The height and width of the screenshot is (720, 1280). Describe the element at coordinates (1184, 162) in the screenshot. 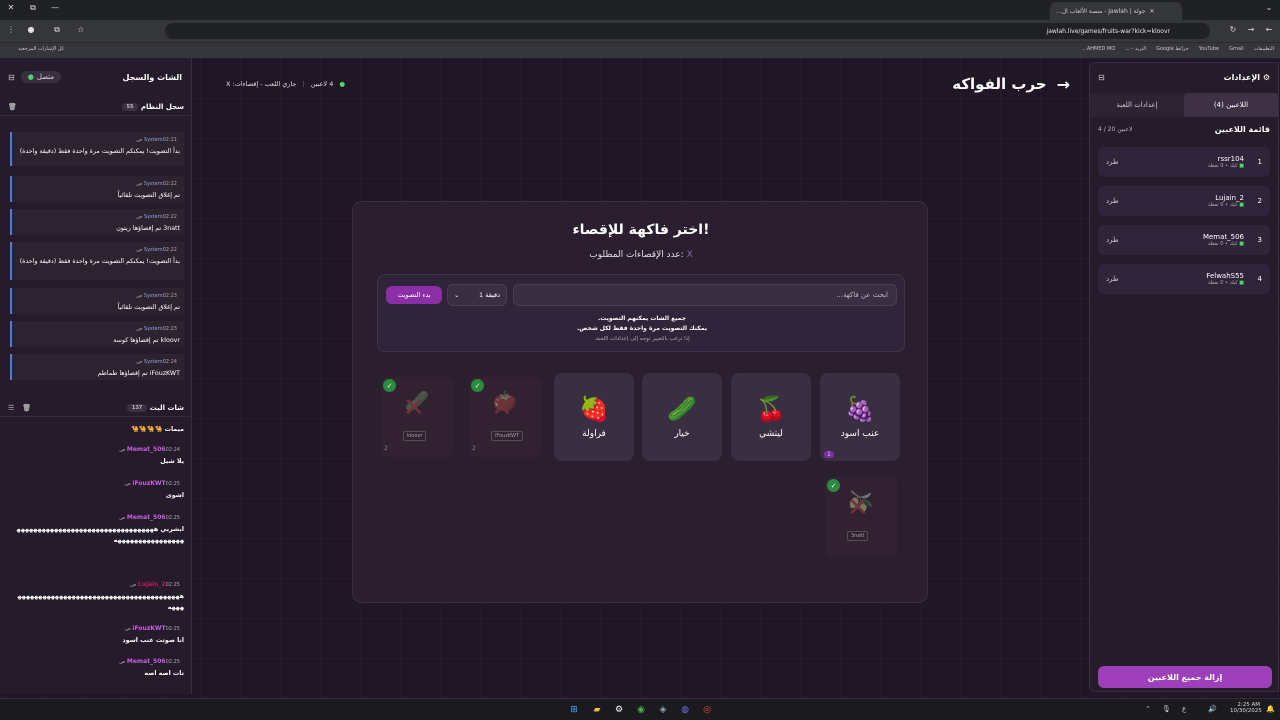

I see `player-row: 1 rssr104 ■ كيك • 0 نقطة طرد` at that location.